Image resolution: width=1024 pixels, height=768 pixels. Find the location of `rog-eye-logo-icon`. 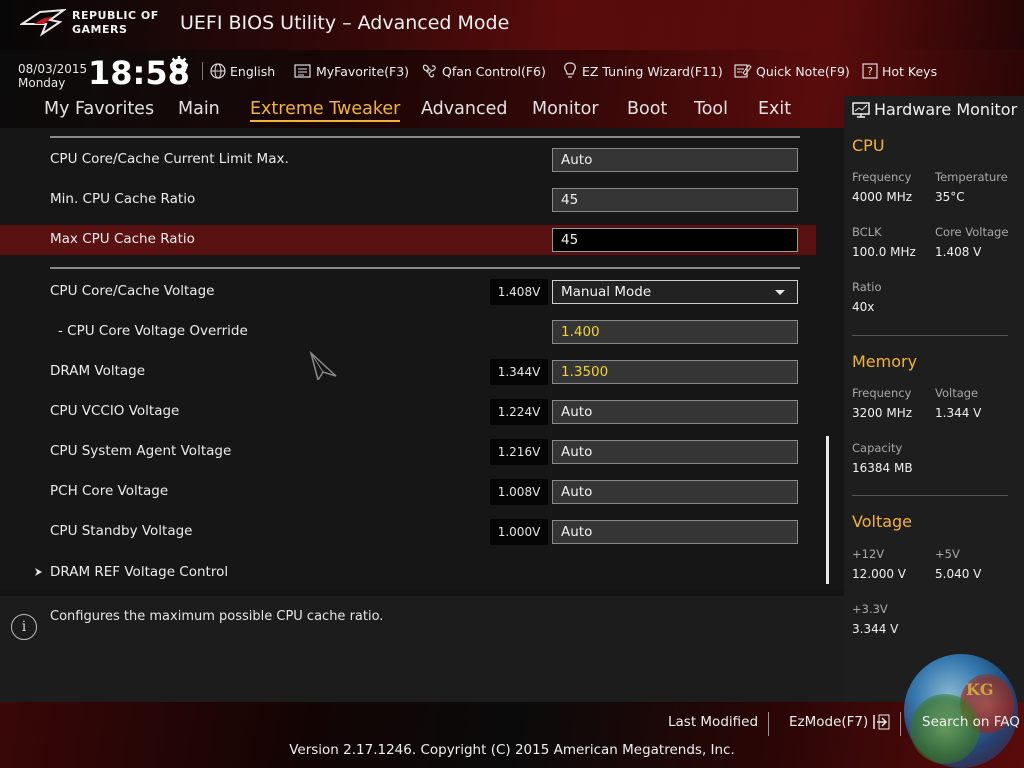

rog-eye-logo-icon is located at coordinates (43, 22).